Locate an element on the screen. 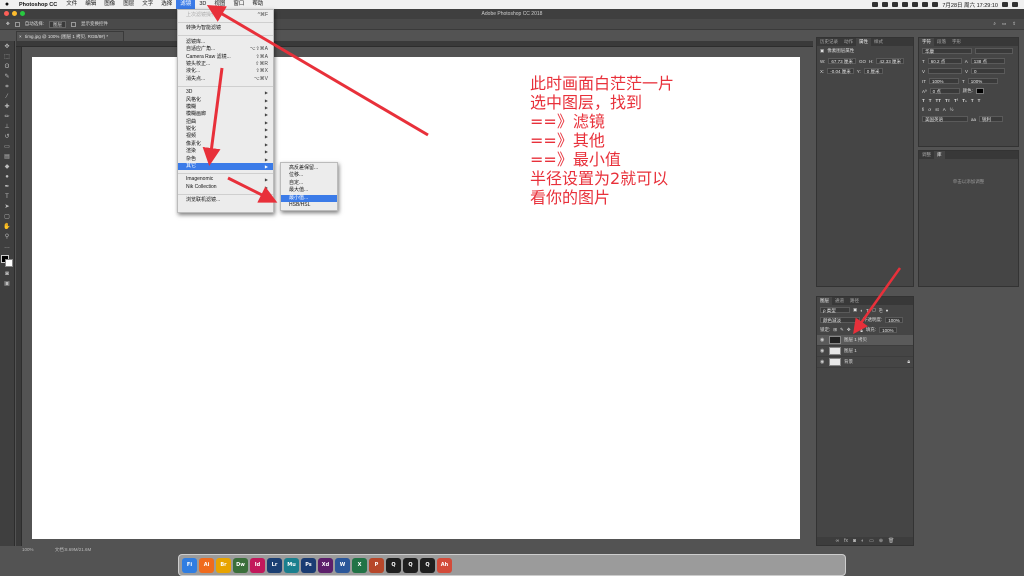  color-swatches is located at coordinates (7, 261).